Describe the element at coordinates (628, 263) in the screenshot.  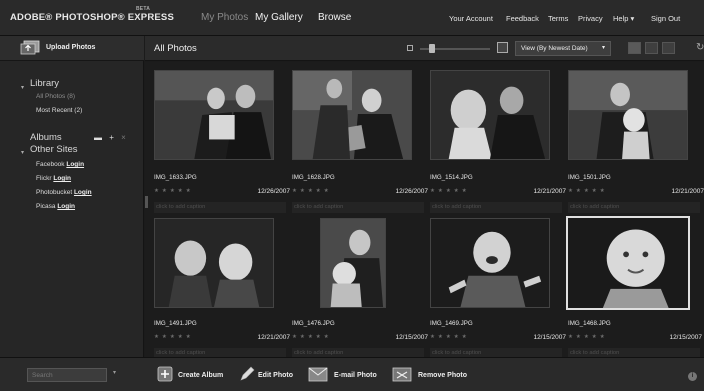
I see `photo-thumbnail-selected` at that location.